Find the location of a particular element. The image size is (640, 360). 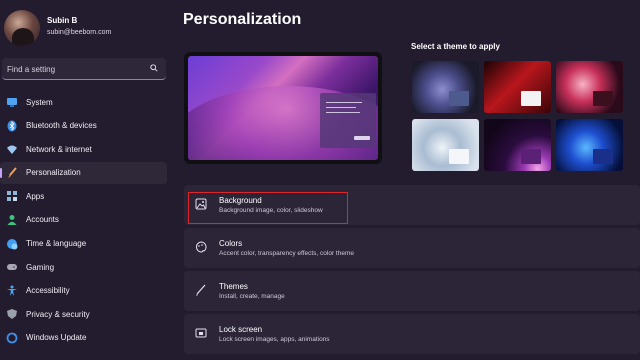

highlight-box is located at coordinates (268, 208).